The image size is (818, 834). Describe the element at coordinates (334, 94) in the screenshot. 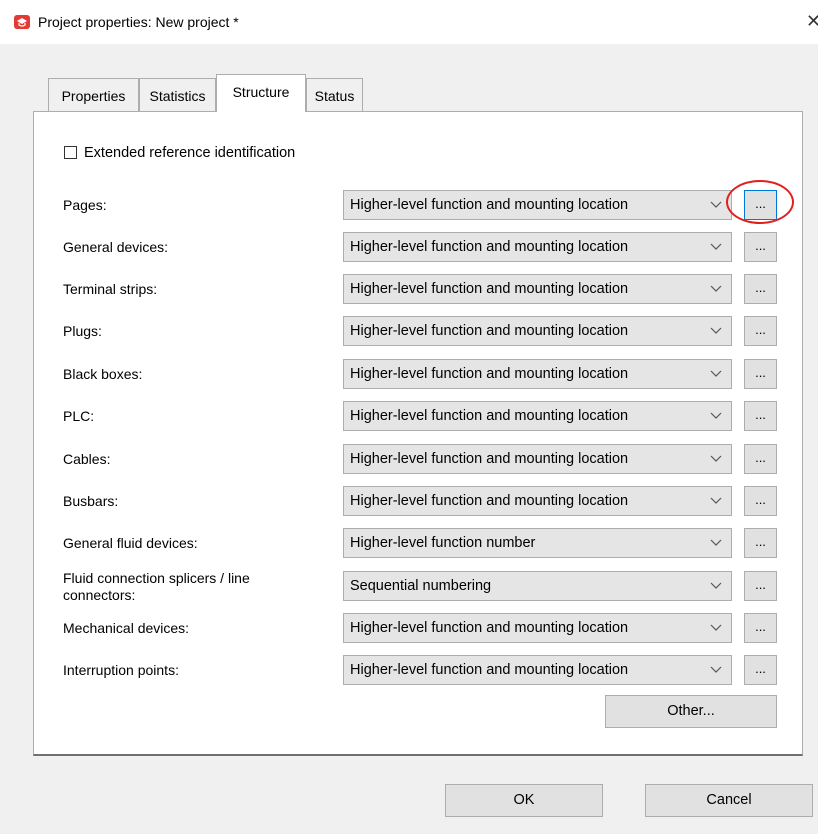

I see `tab-status: Status` at that location.